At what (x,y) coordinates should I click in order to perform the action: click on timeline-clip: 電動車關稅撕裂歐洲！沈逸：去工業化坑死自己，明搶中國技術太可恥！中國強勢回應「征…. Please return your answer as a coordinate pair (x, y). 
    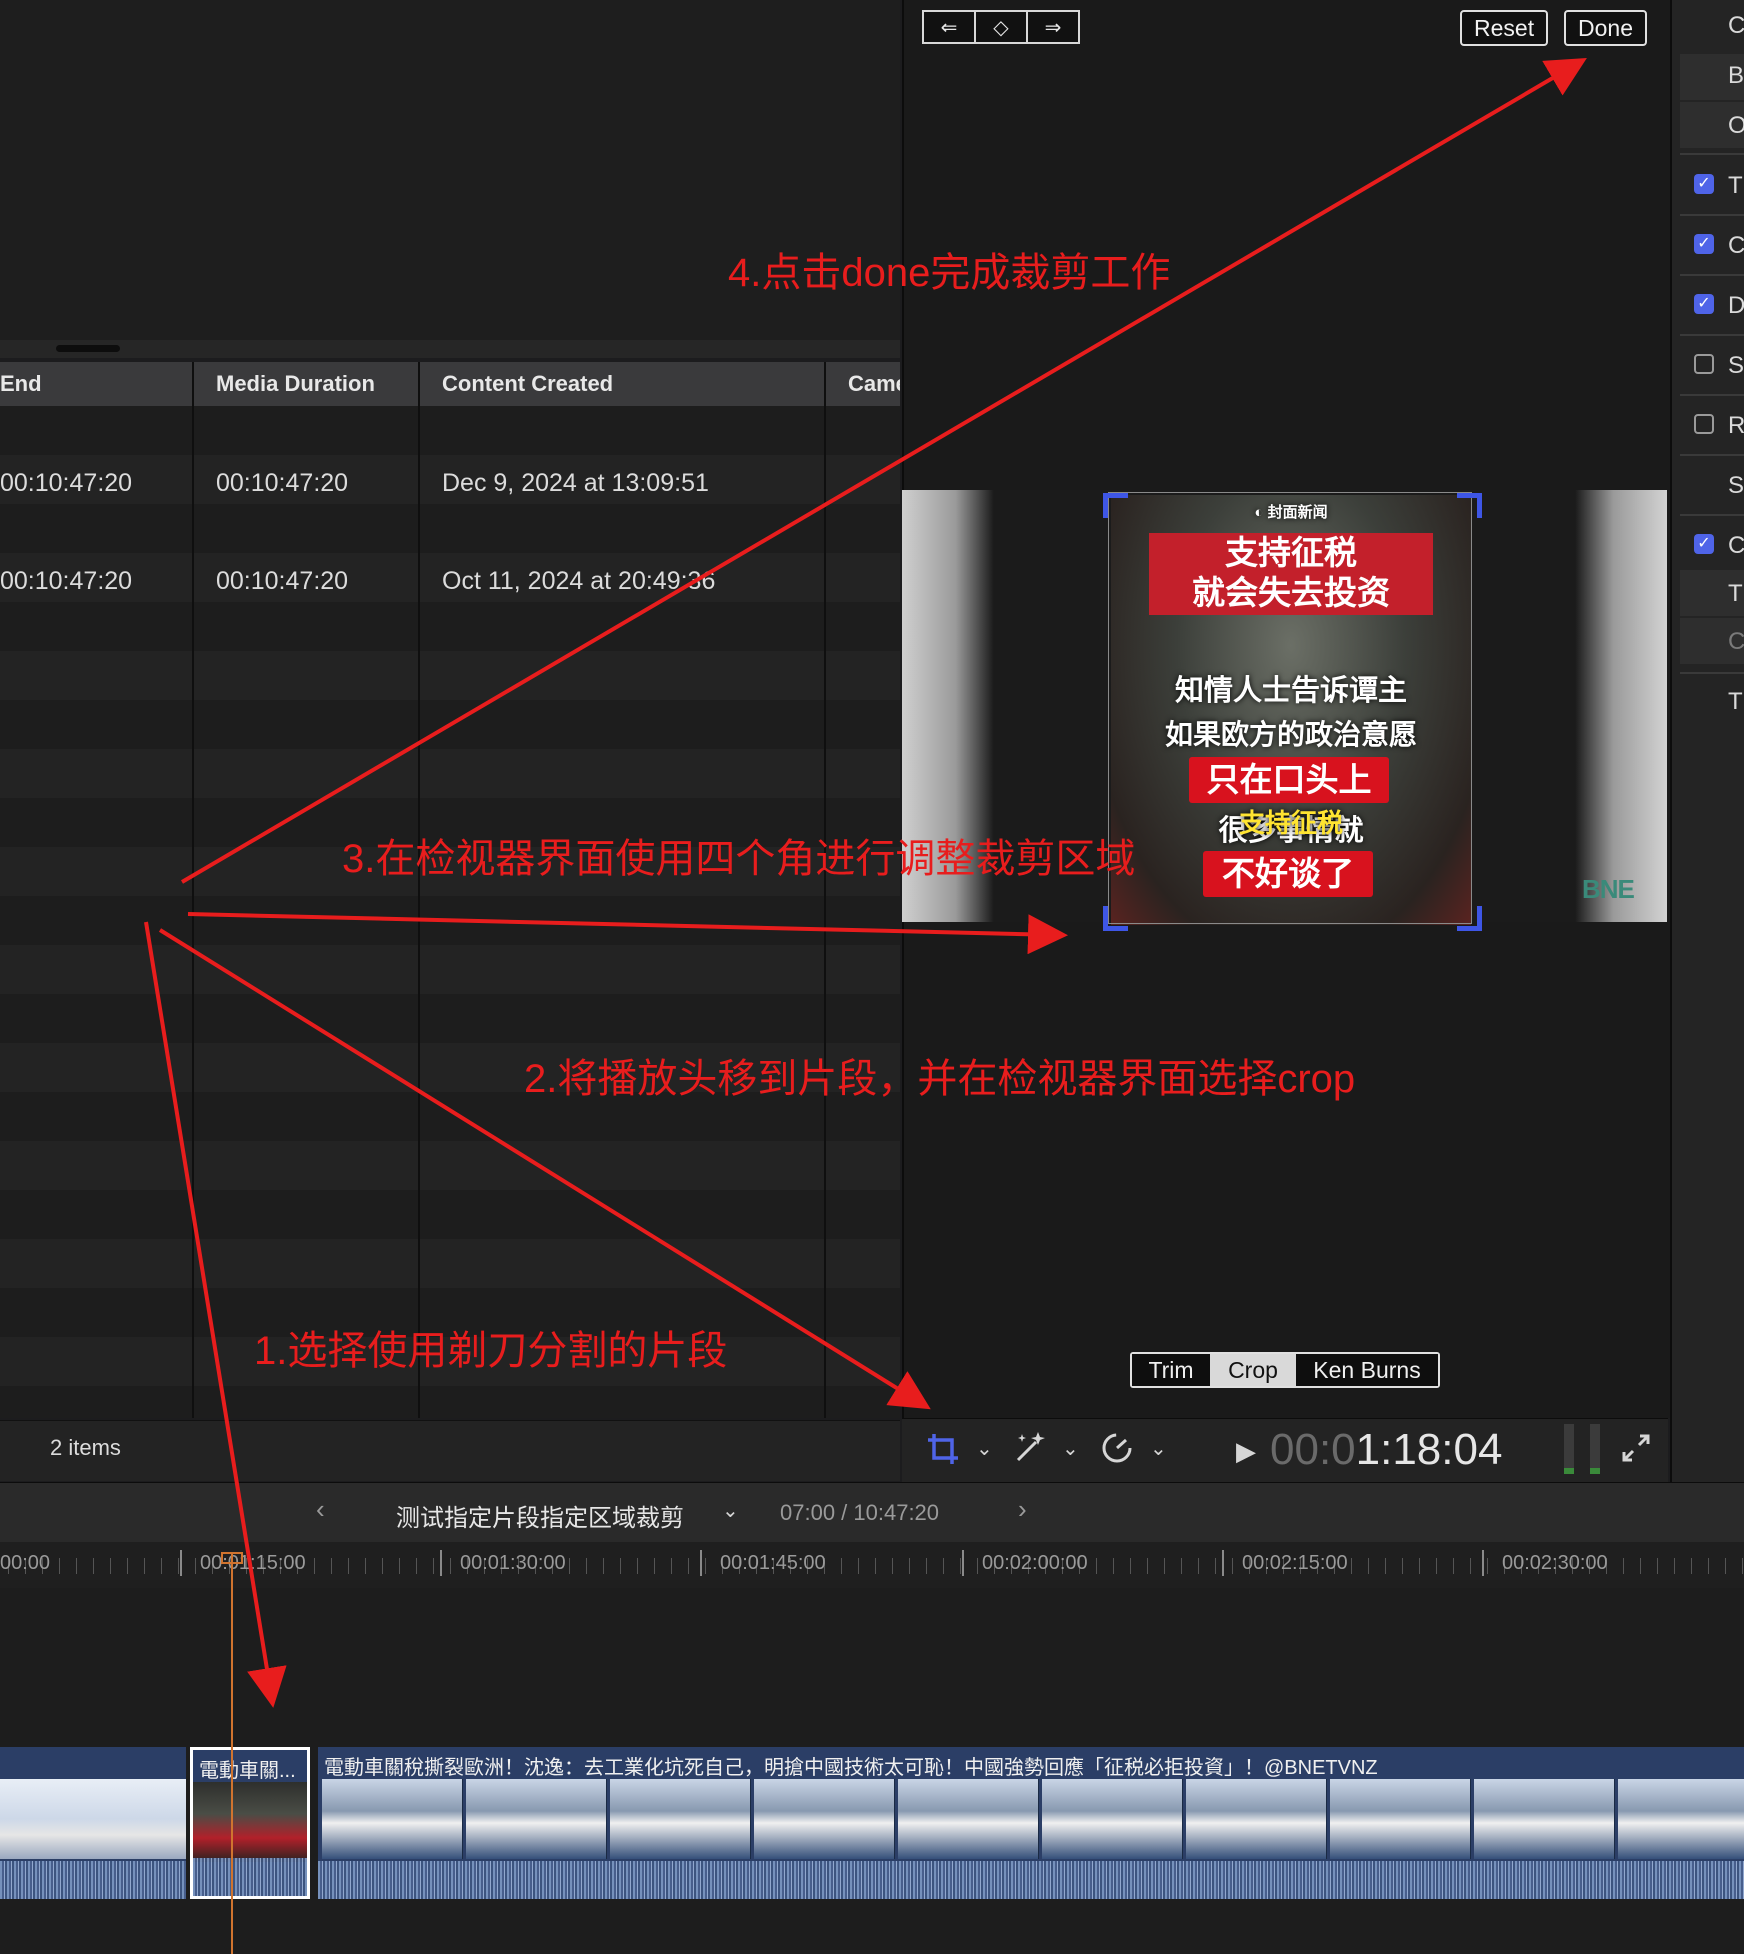
    Looking at the image, I should click on (1031, 1823).